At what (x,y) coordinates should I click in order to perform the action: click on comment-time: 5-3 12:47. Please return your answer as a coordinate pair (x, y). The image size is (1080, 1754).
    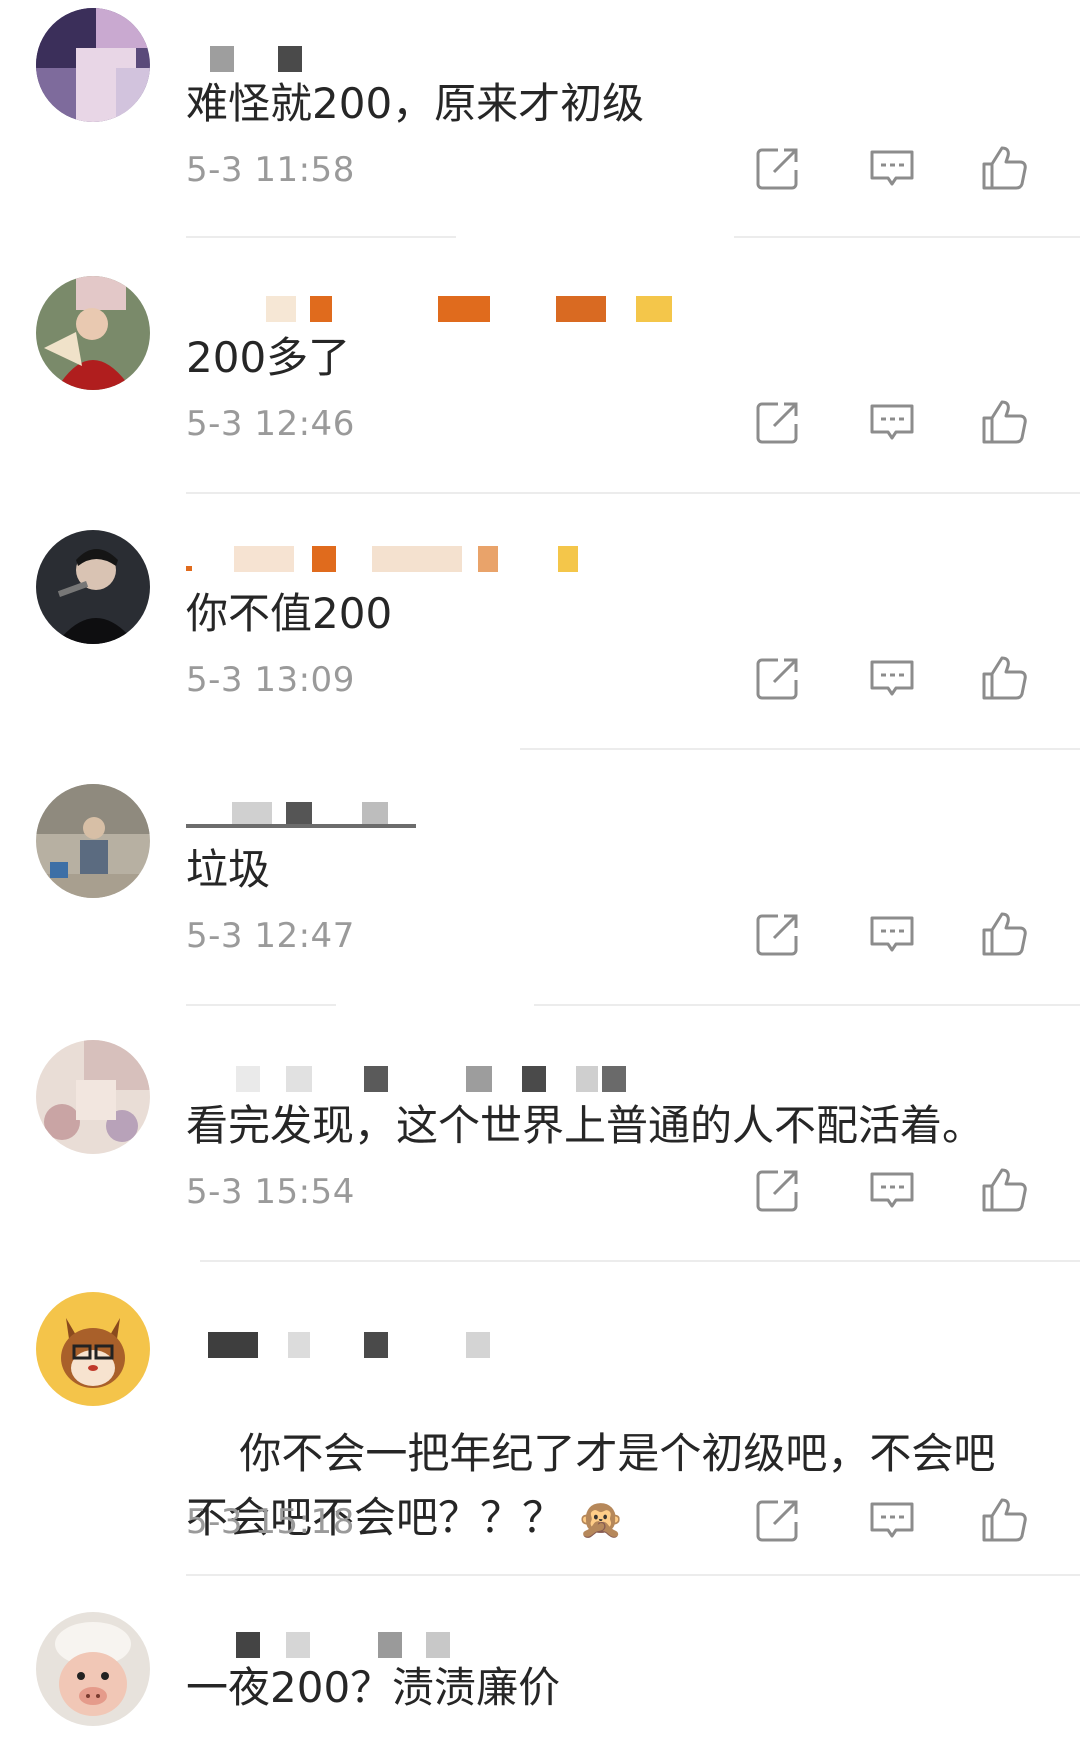
    Looking at the image, I should click on (270, 936).